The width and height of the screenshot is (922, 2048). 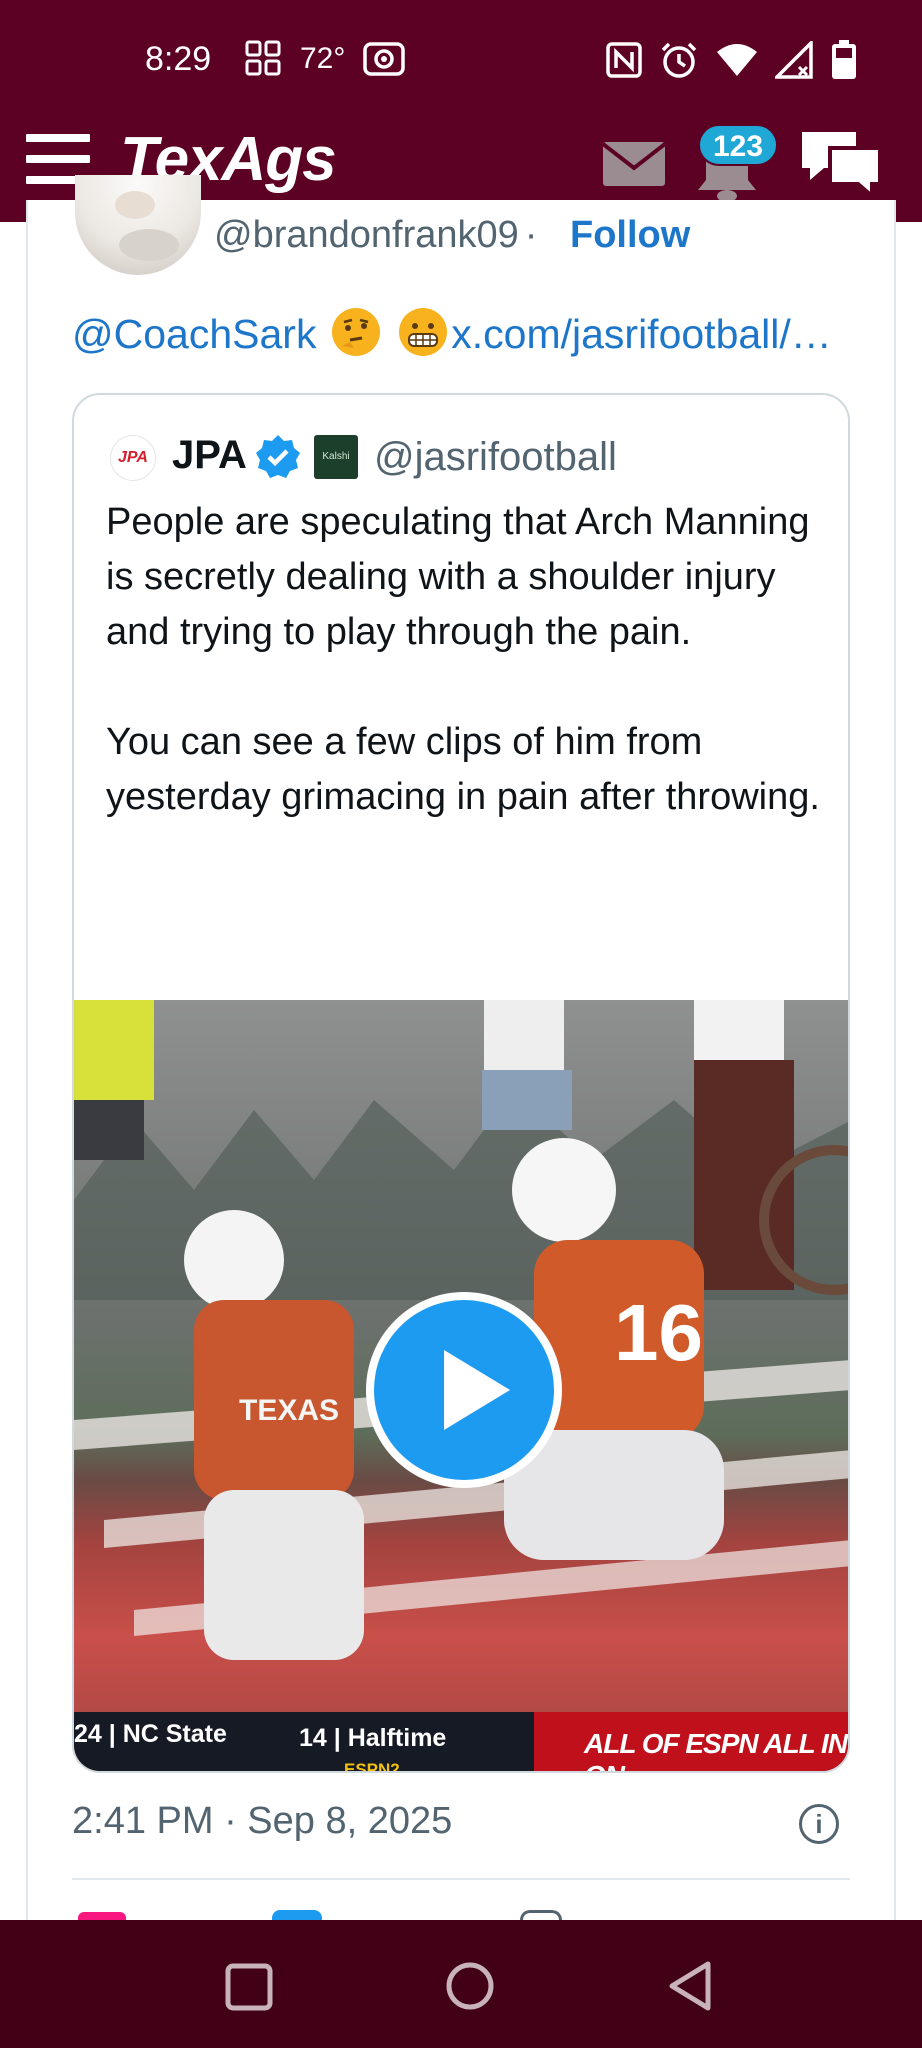 What do you see at coordinates (336, 457) in the screenshot?
I see `kalshi-affiliate-badge: Kalshi` at bounding box center [336, 457].